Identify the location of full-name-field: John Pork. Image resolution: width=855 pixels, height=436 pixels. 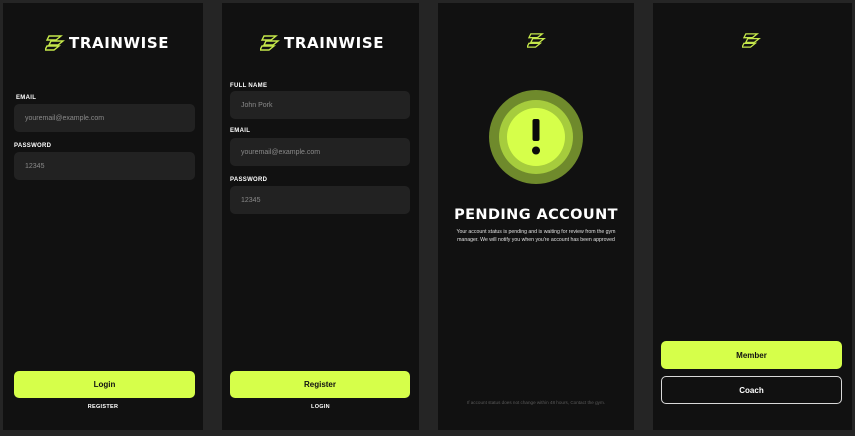
(320, 105).